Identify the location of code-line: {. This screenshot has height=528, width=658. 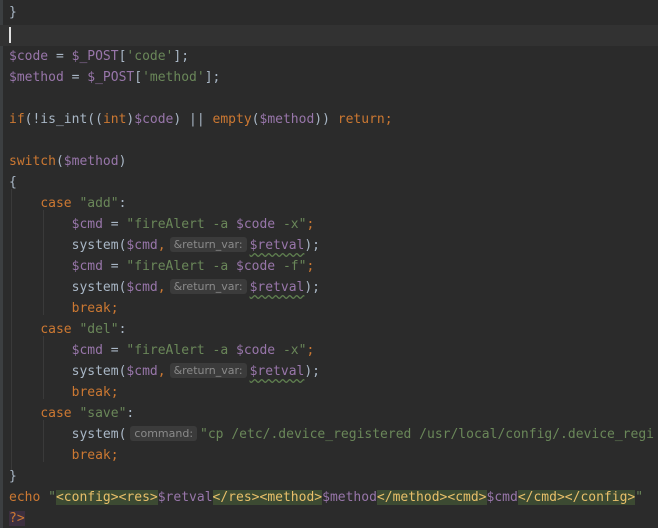
(329, 182).